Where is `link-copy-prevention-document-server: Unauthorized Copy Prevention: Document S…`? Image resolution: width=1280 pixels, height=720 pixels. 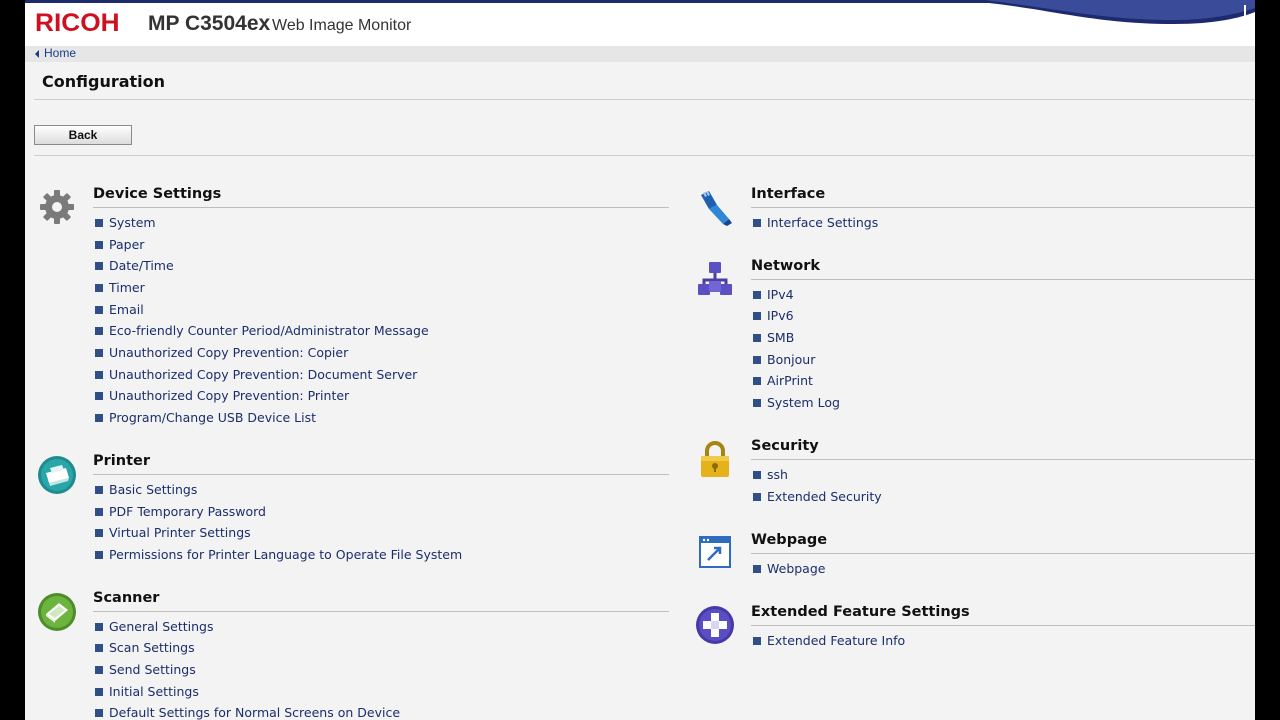 link-copy-prevention-document-server: Unauthorized Copy Prevention: Document S… is located at coordinates (256, 377).